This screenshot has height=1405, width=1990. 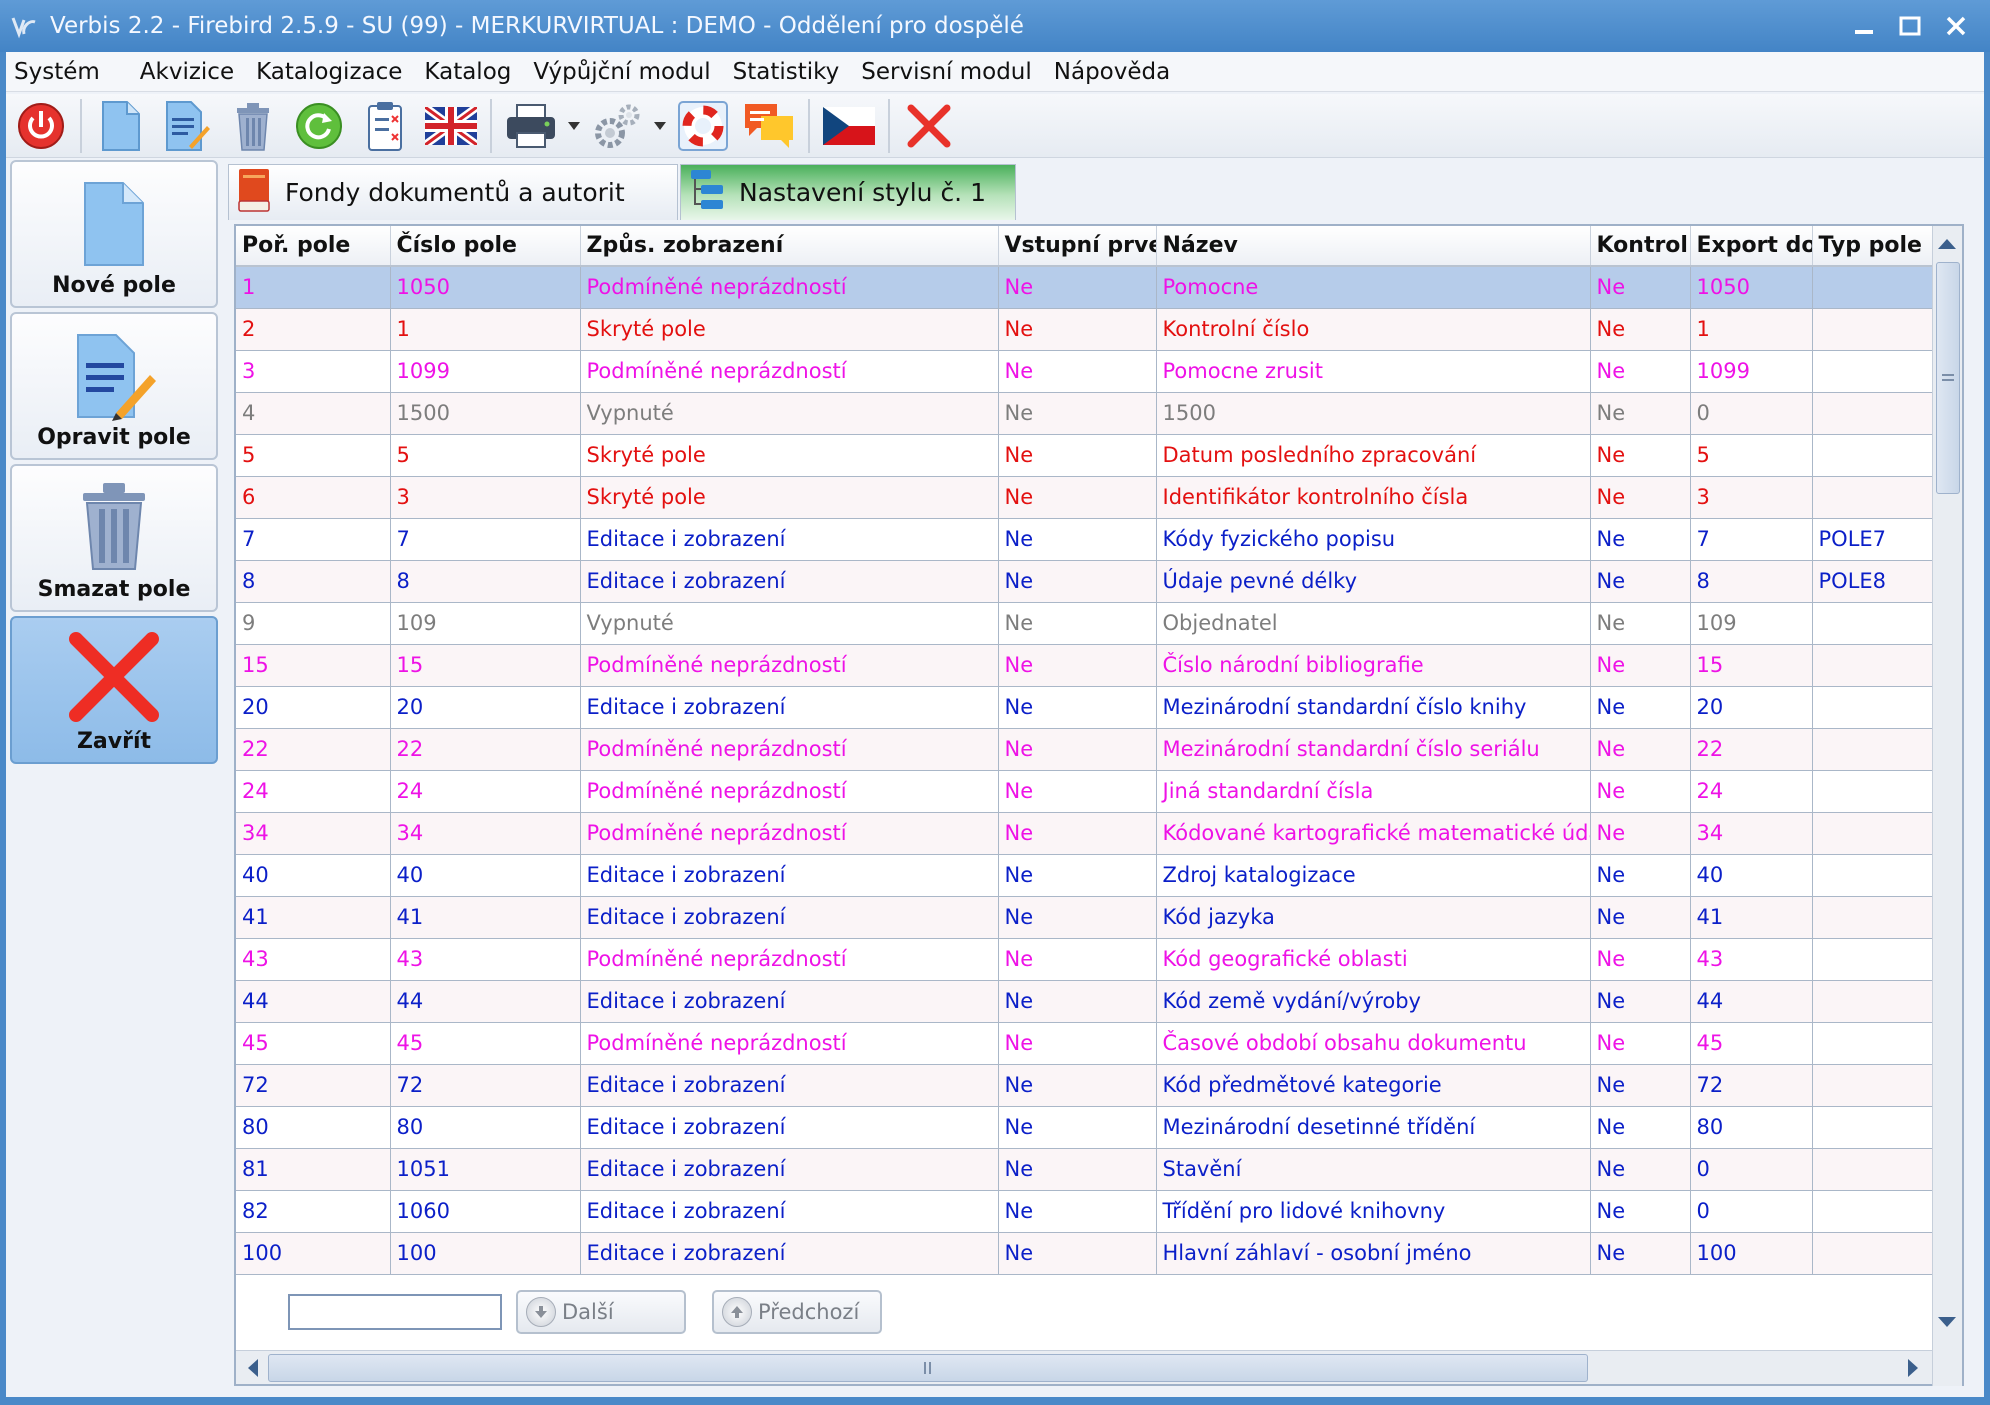 I want to click on cell-field-number: 7, so click(x=485, y=539).